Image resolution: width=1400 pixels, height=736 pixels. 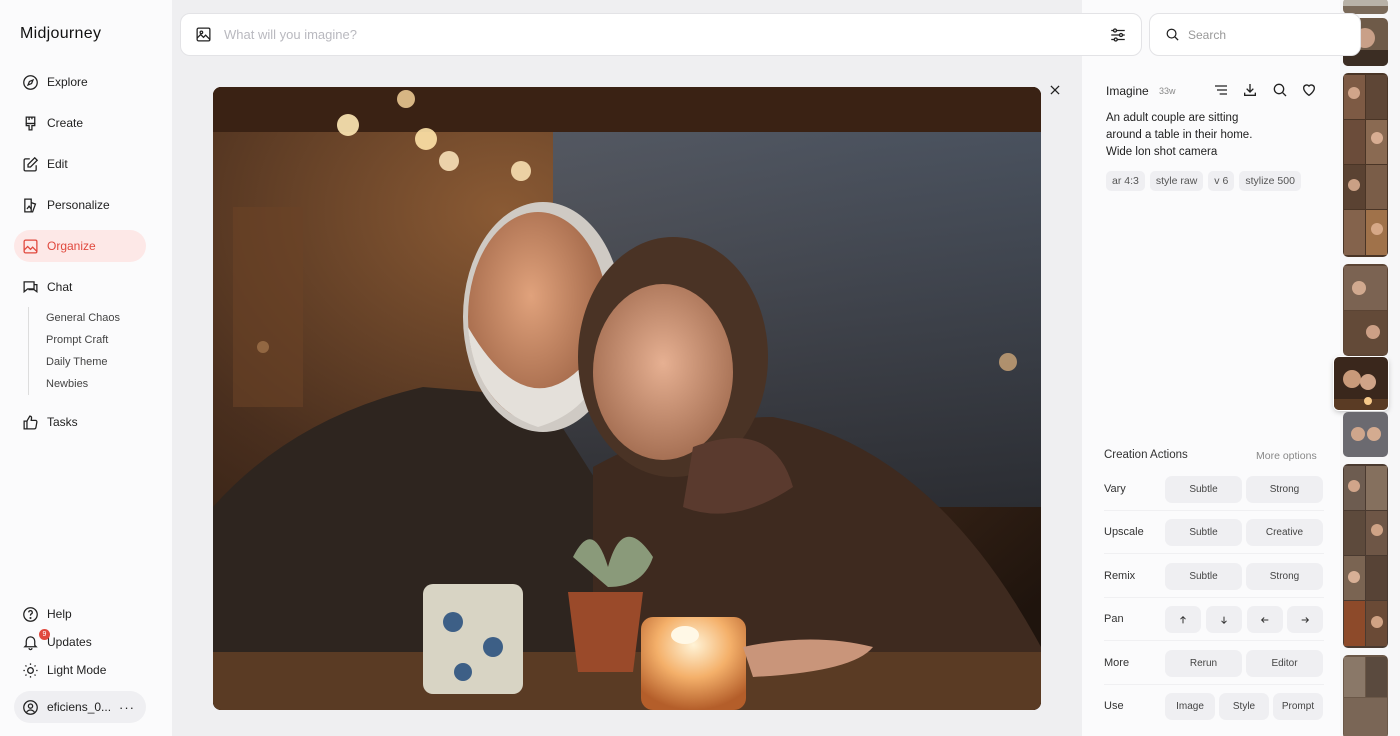 I want to click on remix-strong-button: Strong, so click(x=1284, y=576).